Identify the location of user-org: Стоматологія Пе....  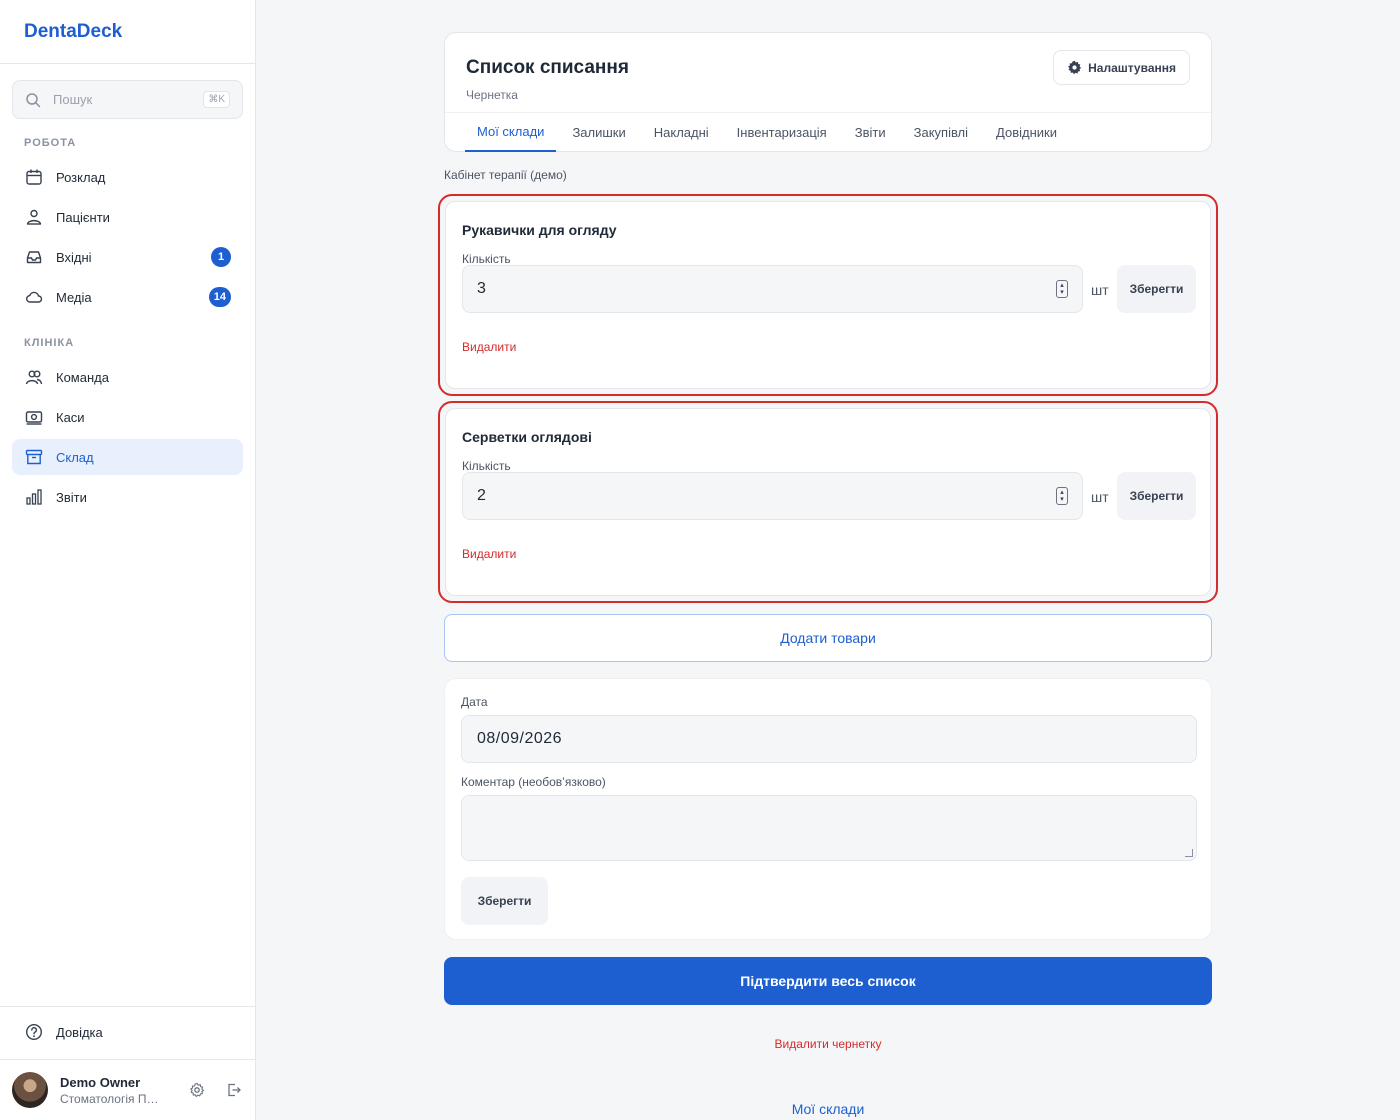
(111, 1098).